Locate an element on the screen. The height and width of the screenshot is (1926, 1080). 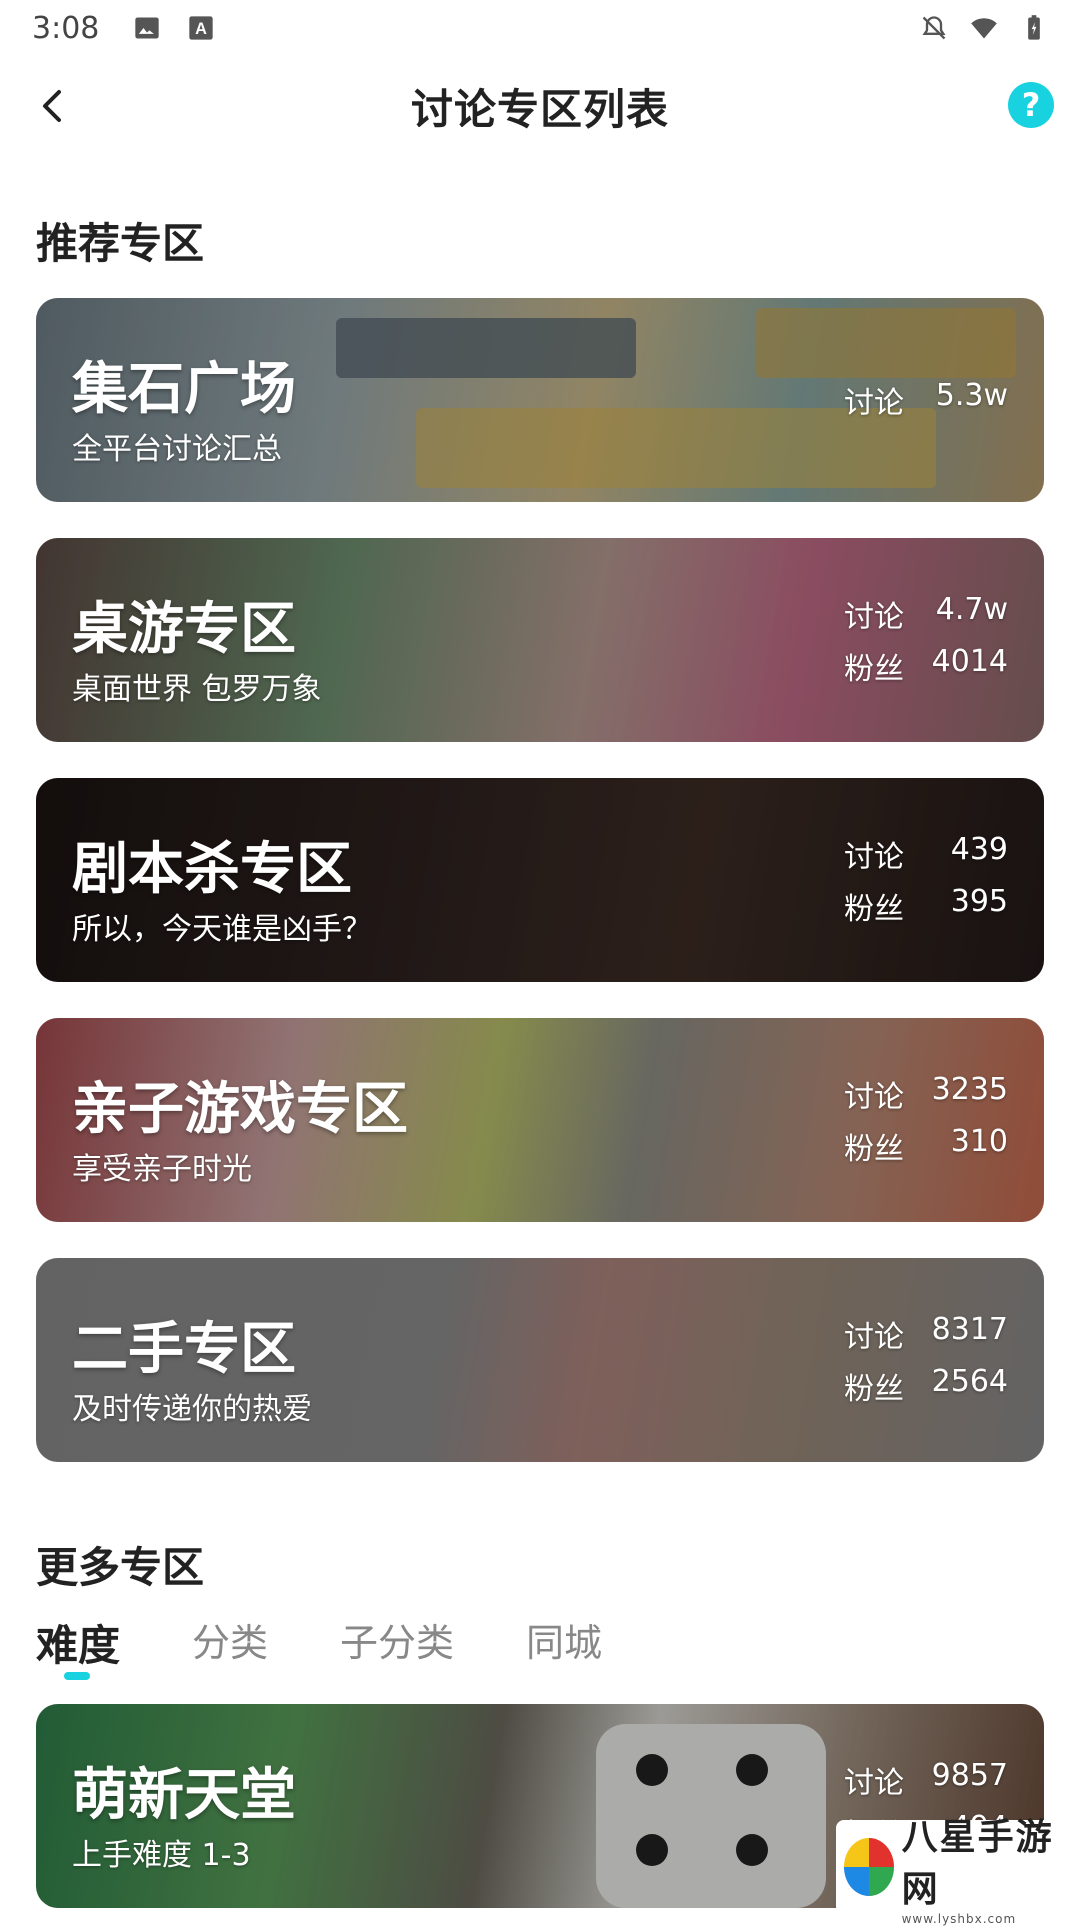
stat-discussions: 讨论 3235 is located at coordinates (926, 1094).